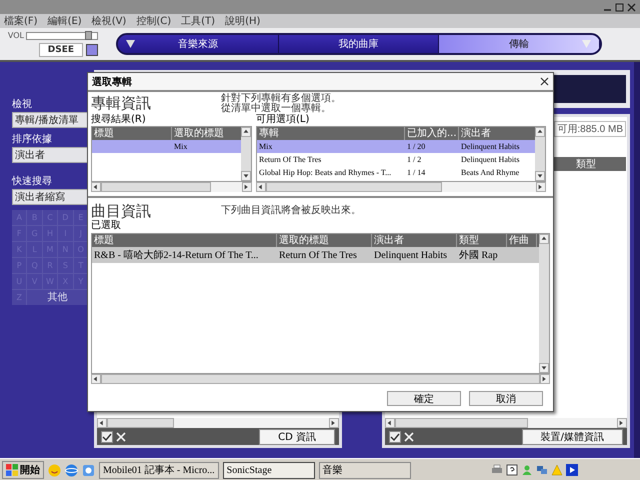 This screenshot has width=640, height=480. What do you see at coordinates (281, 99) in the screenshot?
I see `instruction-text: 針對下列專輯有多個選項。` at bounding box center [281, 99].